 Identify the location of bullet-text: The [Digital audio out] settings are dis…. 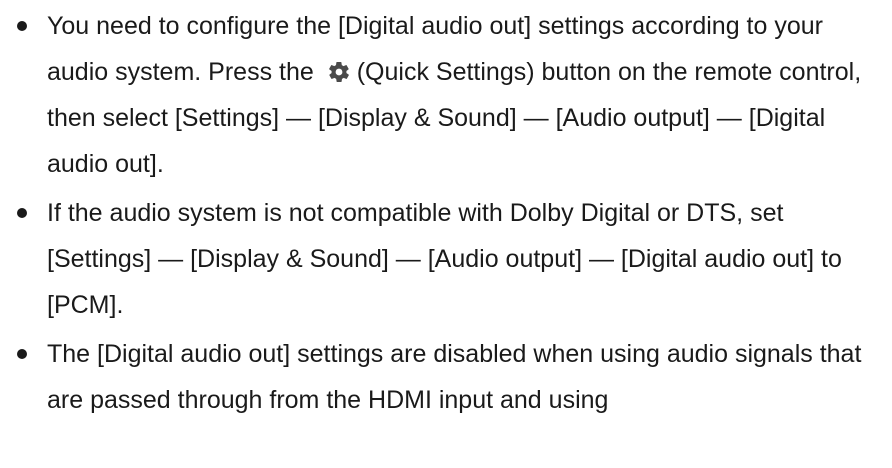
(454, 377).